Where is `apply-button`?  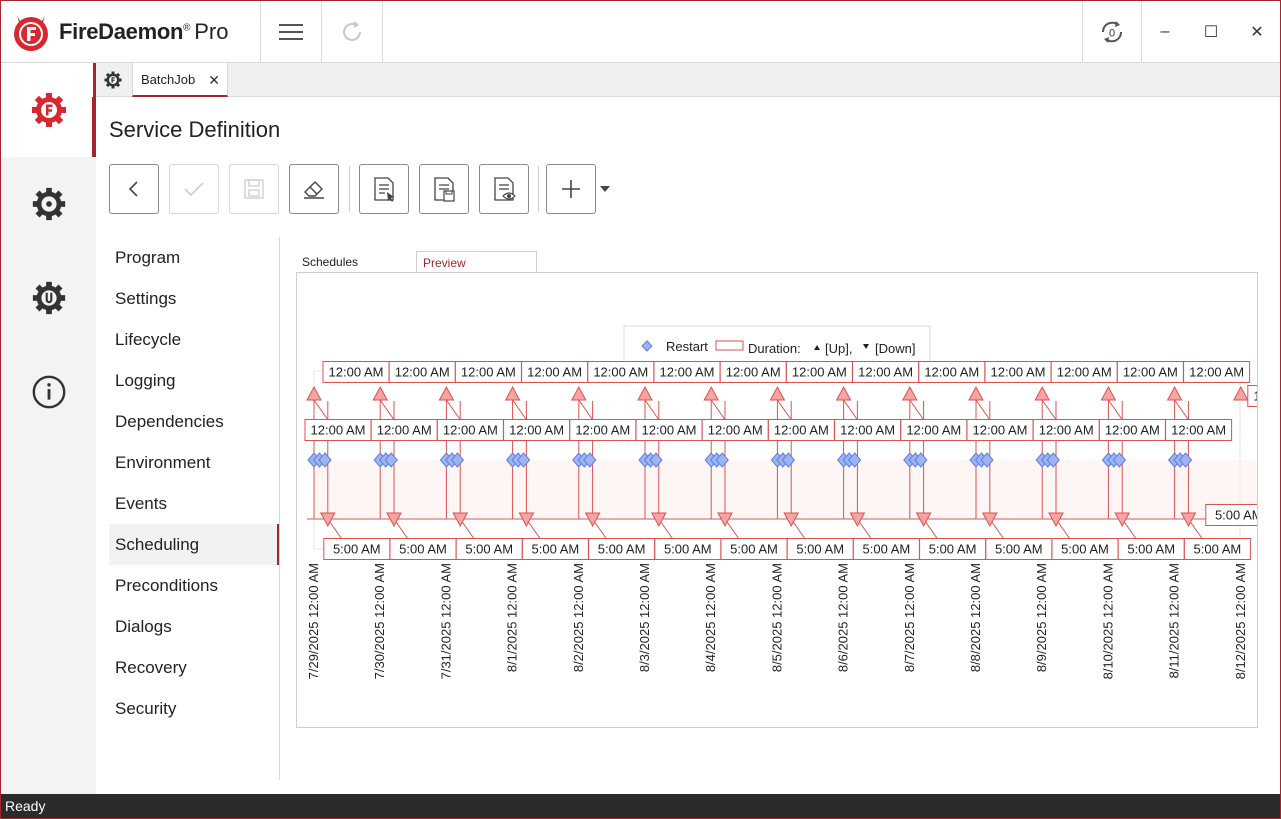
apply-button is located at coordinates (194, 189).